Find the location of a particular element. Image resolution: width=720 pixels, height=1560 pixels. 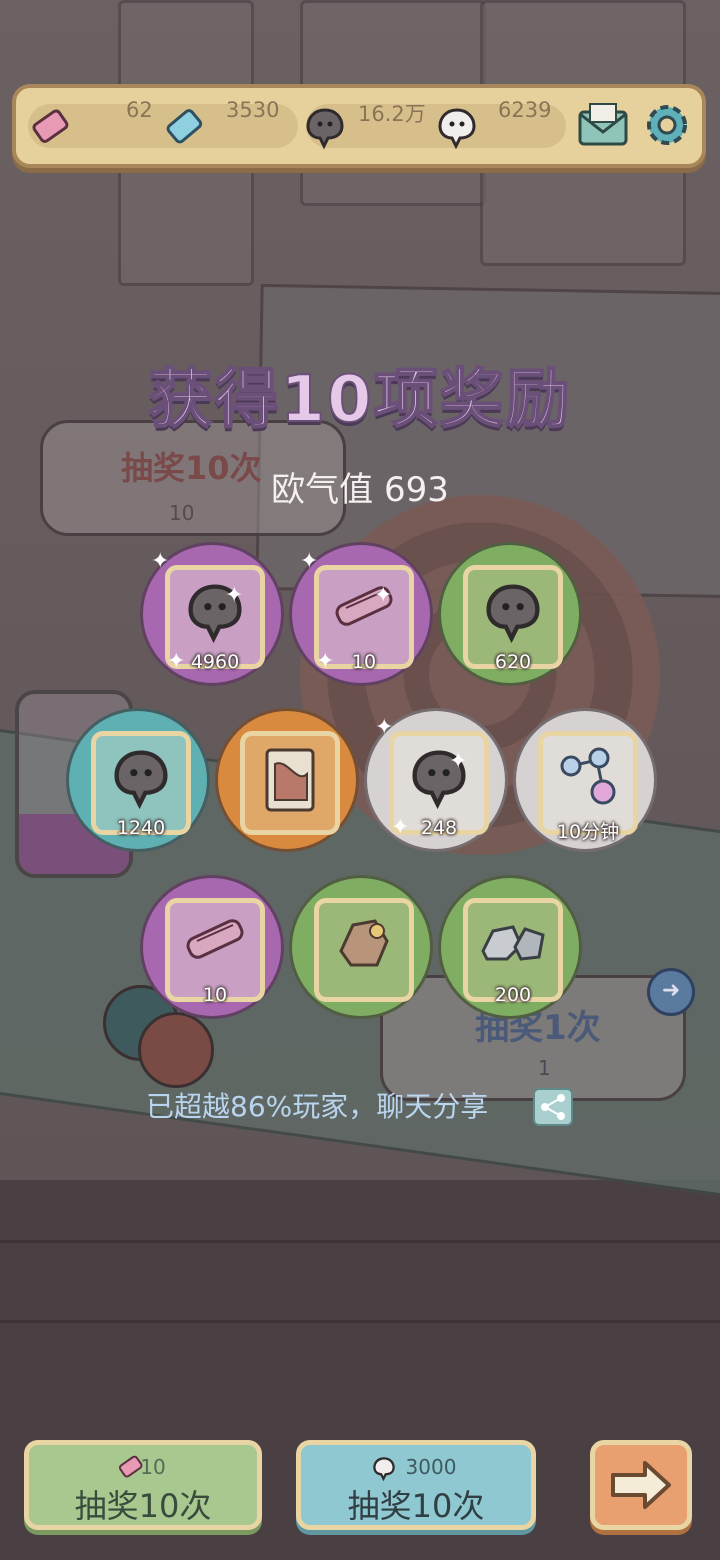

resource-value-blue-ticket: 3530 is located at coordinates (253, 110).